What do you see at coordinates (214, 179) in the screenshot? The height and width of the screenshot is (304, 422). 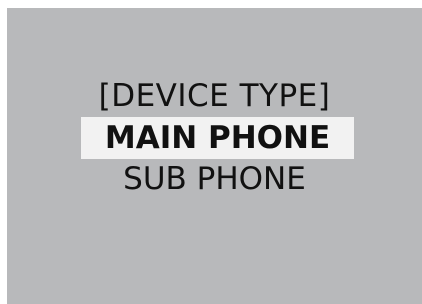 I see `menu-item-sub-phone: SUB PHONE` at bounding box center [214, 179].